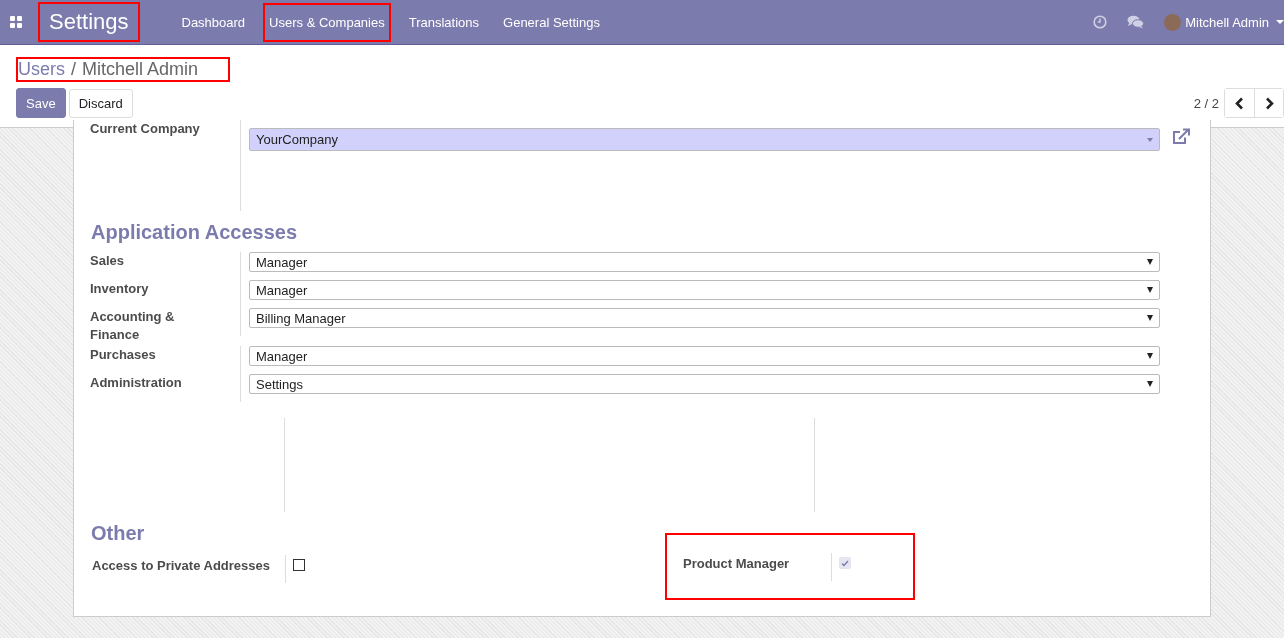 This screenshot has width=1284, height=638. I want to click on menu-item: General Settings, so click(551, 22).